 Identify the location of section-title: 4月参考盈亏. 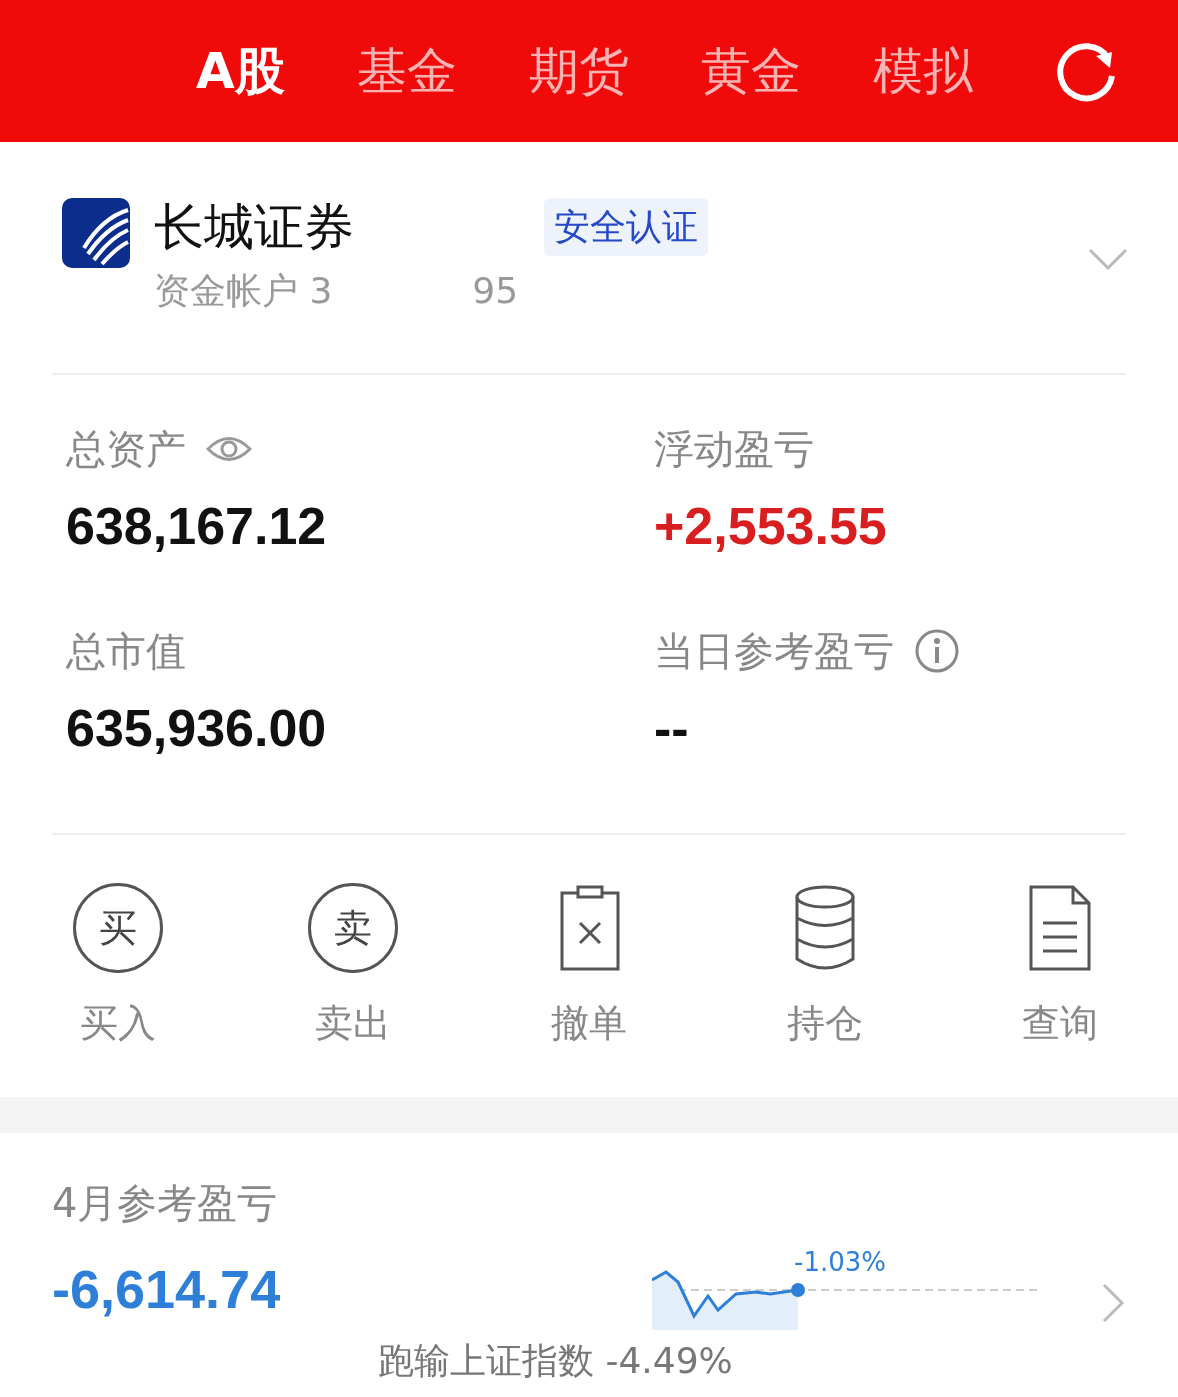
(165, 1203).